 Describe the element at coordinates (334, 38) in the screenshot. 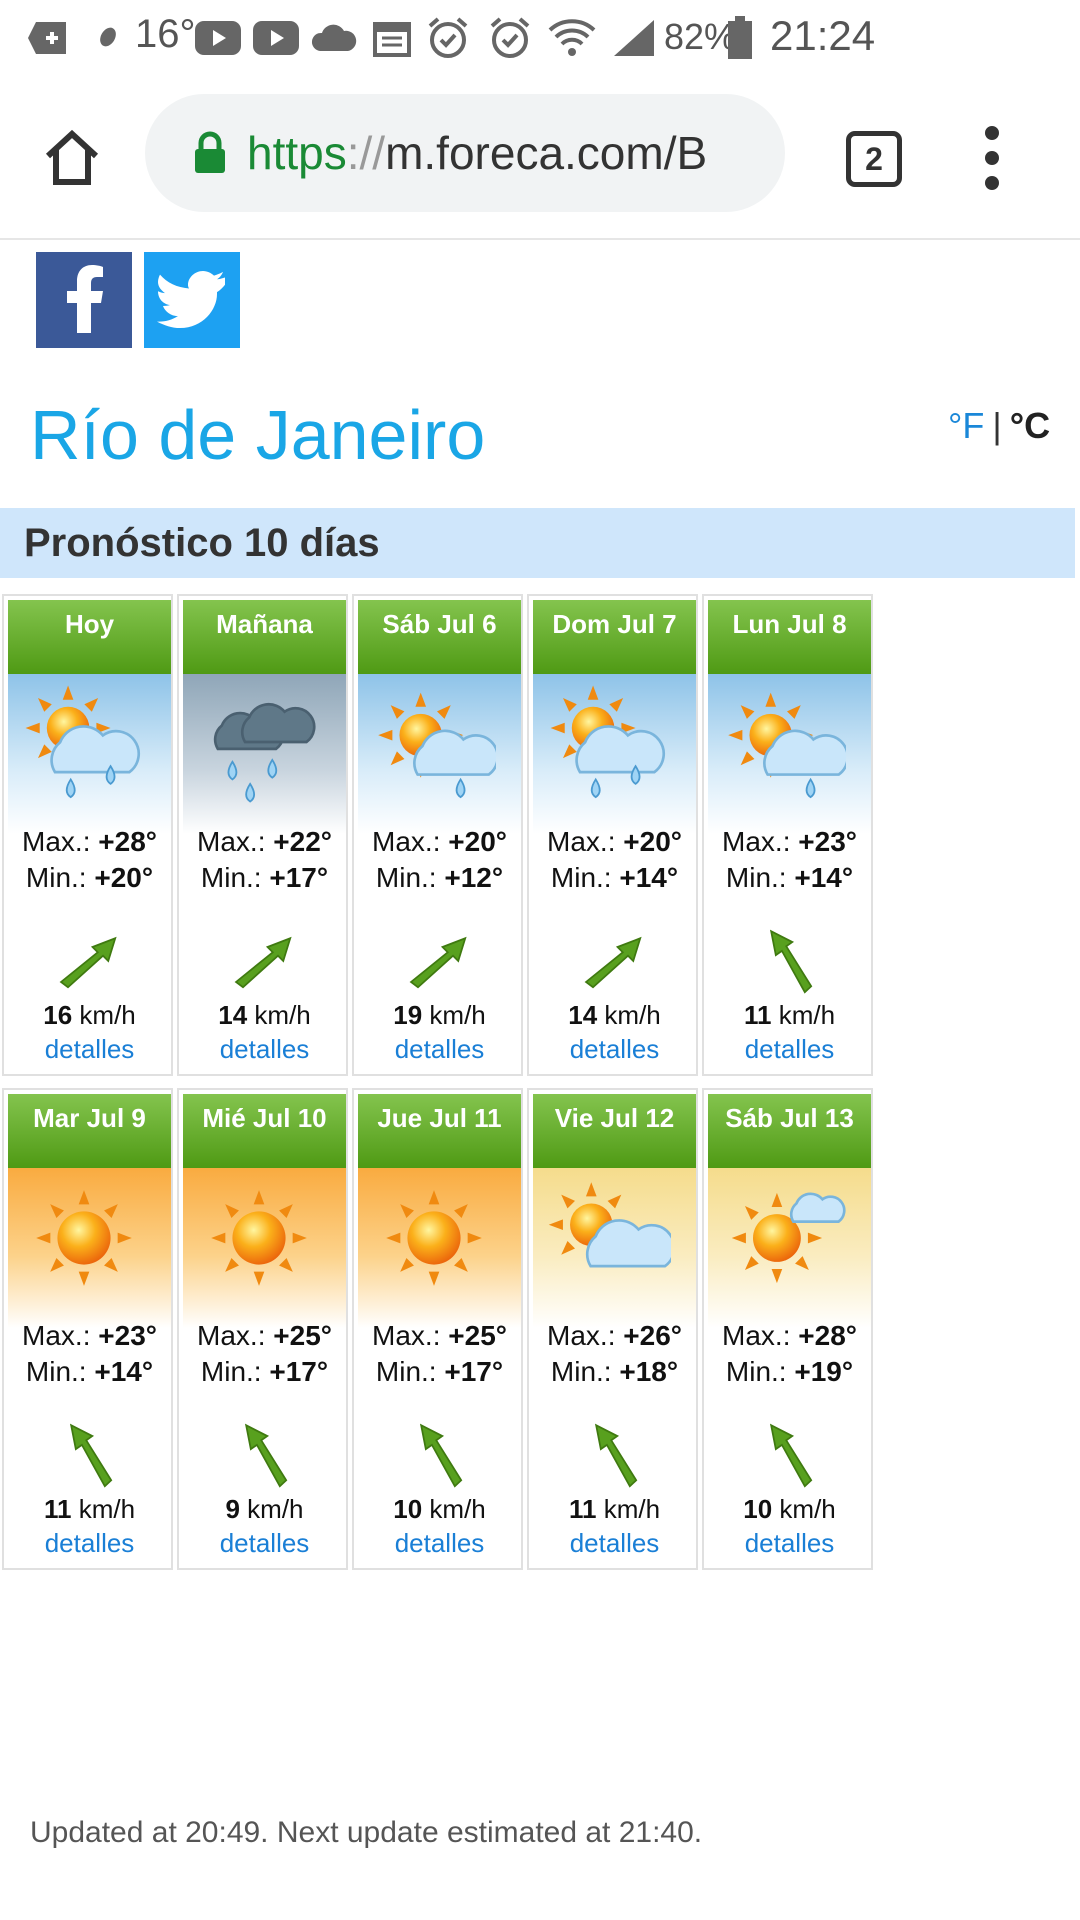

I see `cloud-icon` at that location.